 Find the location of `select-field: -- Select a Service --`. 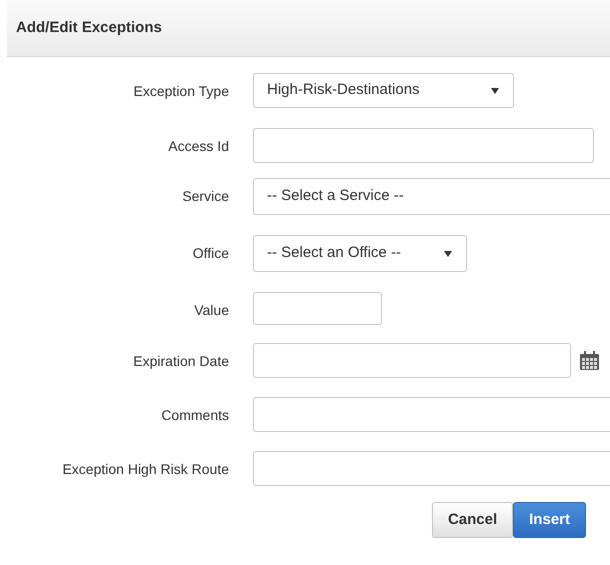

select-field: -- Select a Service -- is located at coordinates (431, 196).